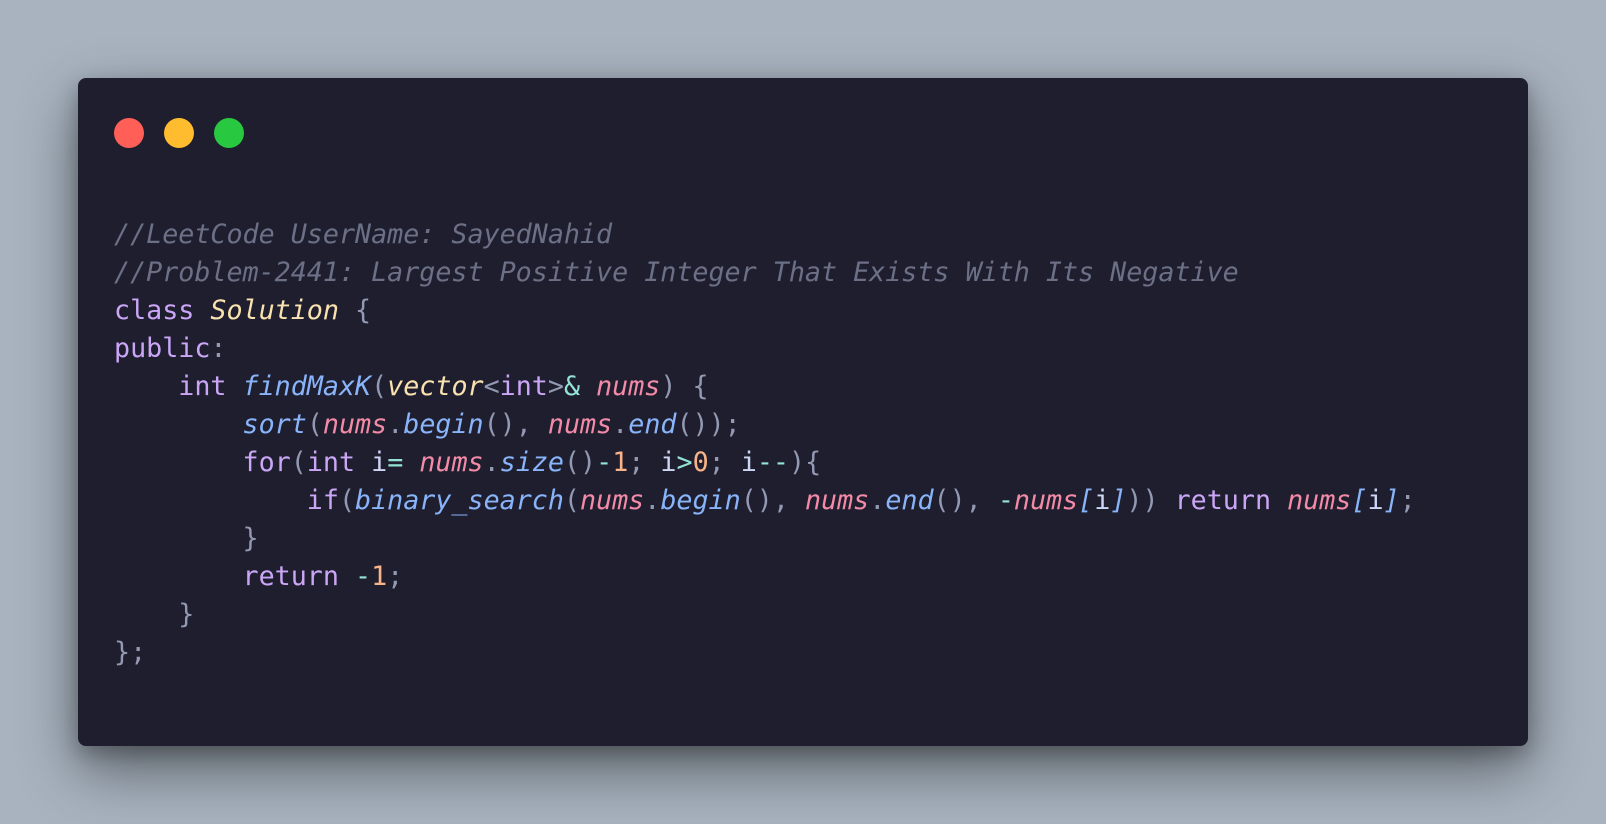 Image resolution: width=1606 pixels, height=824 pixels. Describe the element at coordinates (491, 386) in the screenshot. I see `code-token: <` at that location.